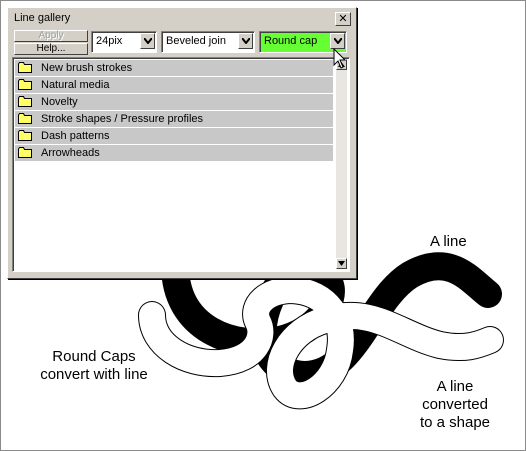 The image size is (526, 451). I want to click on join-type-value: Beveled join, so click(196, 41).